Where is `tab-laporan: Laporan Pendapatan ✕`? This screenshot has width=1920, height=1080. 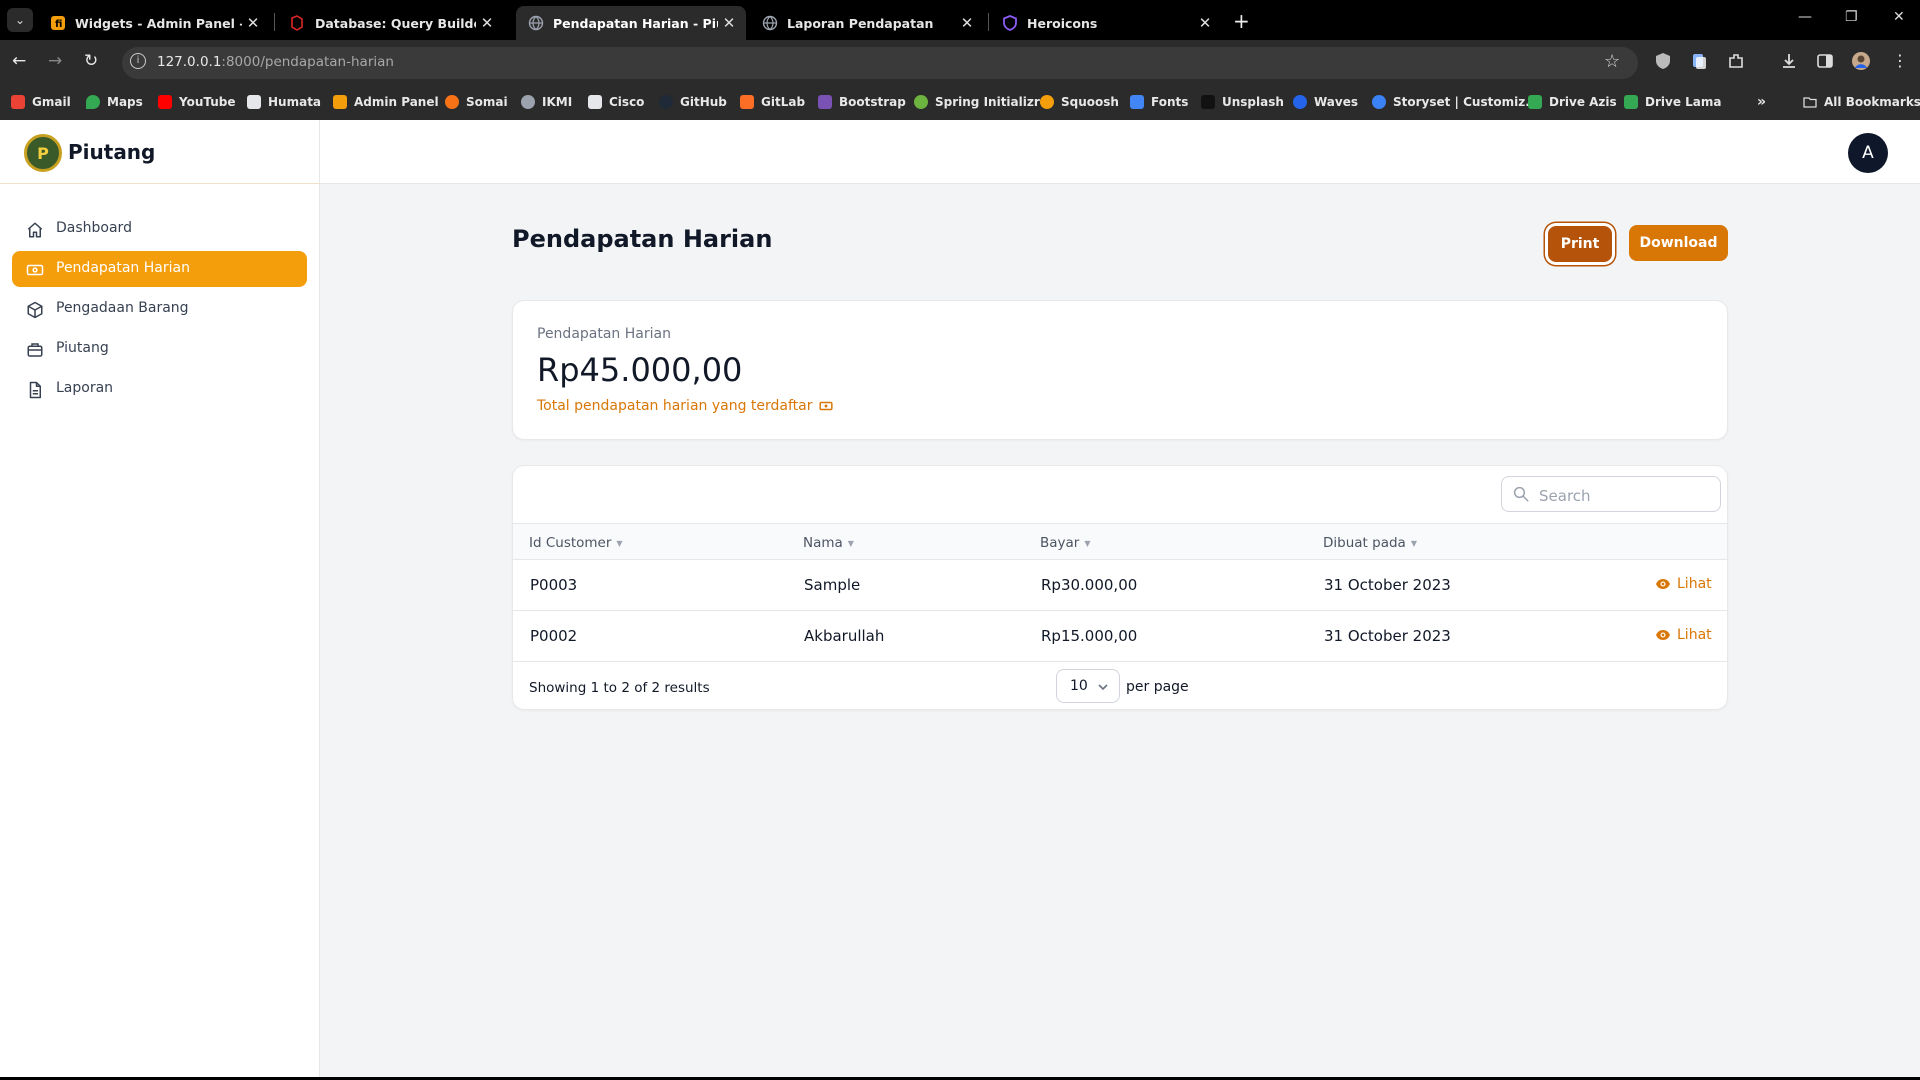
tab-laporan: Laporan Pendapatan ✕ is located at coordinates (867, 23).